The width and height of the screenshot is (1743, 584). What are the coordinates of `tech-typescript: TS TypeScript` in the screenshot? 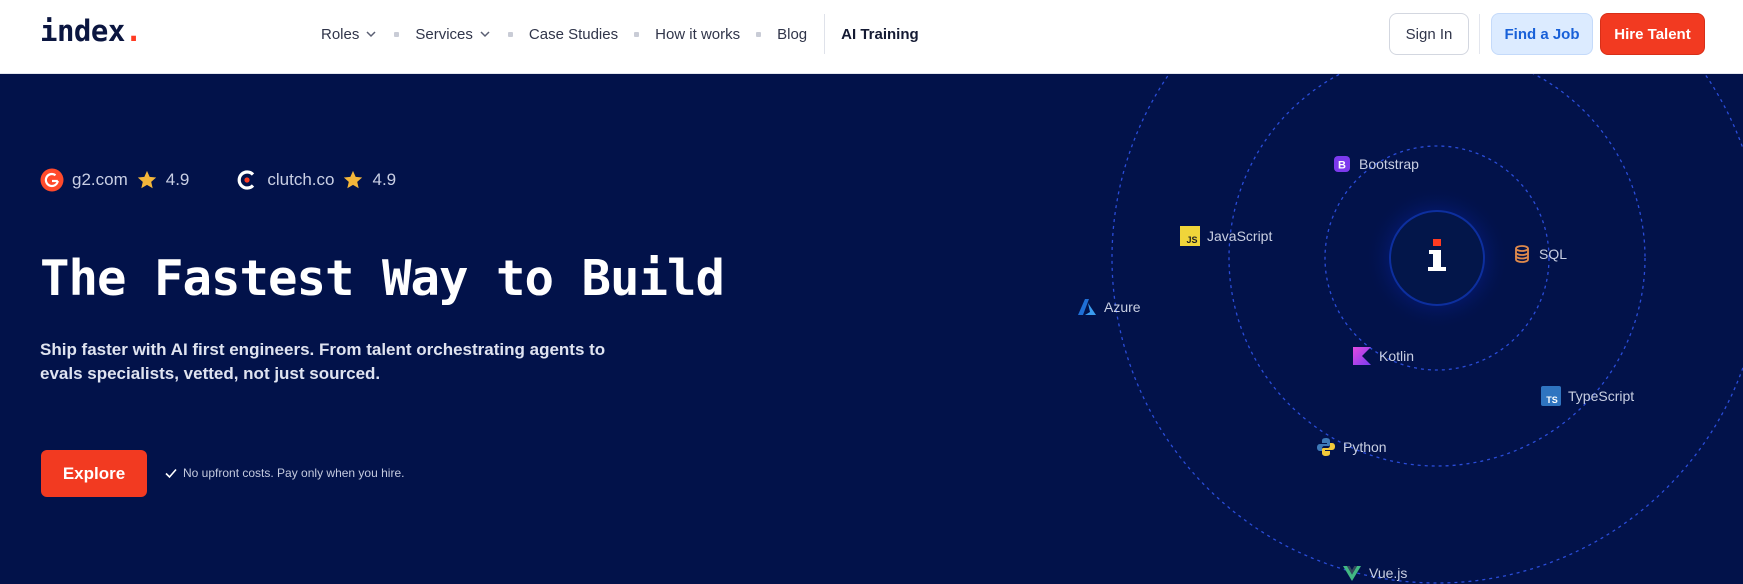 It's located at (1587, 396).